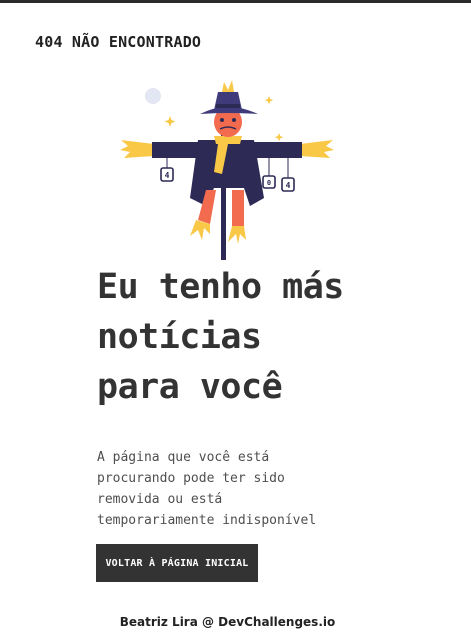 Image resolution: width=471 pixels, height=644 pixels. Describe the element at coordinates (220, 287) in the screenshot. I see `headline-line: Eu tenho más` at that location.